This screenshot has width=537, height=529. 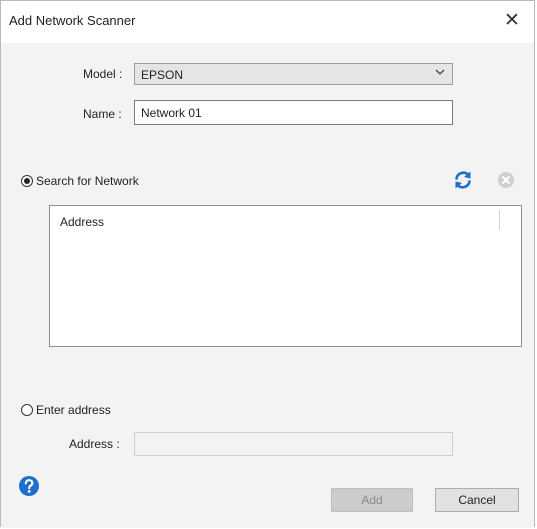 What do you see at coordinates (73, 410) in the screenshot?
I see `enter-address-label: Enter address` at bounding box center [73, 410].